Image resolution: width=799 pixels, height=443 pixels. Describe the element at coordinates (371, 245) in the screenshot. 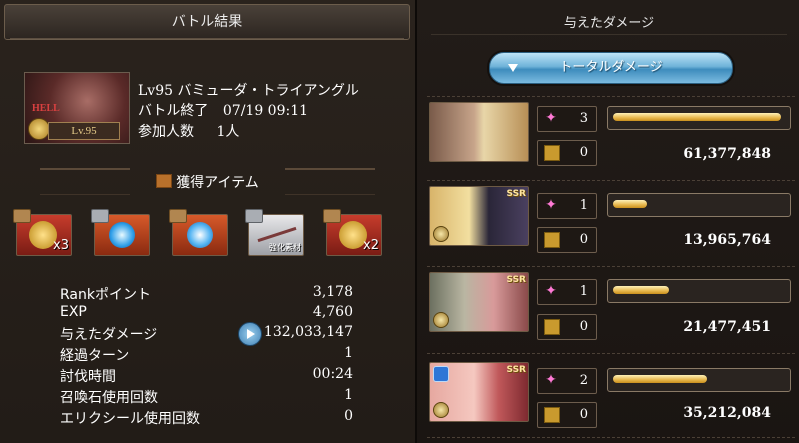

I see `item-count: x2` at that location.